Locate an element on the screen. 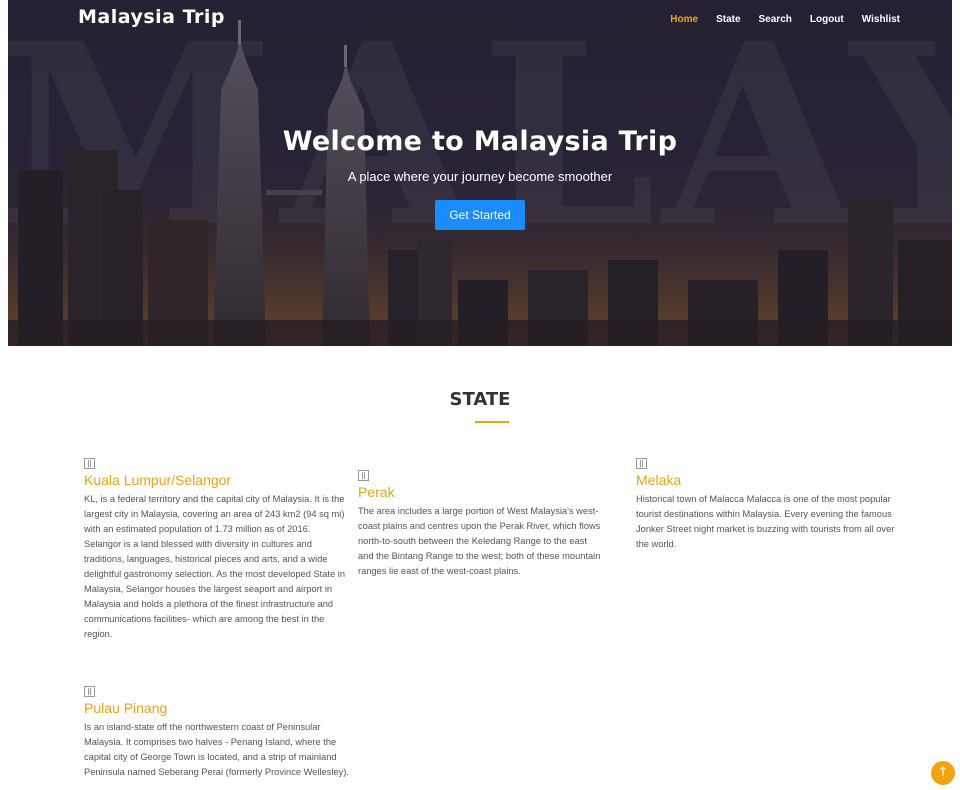 The height and width of the screenshot is (790, 960). nav-search: Search is located at coordinates (775, 19).